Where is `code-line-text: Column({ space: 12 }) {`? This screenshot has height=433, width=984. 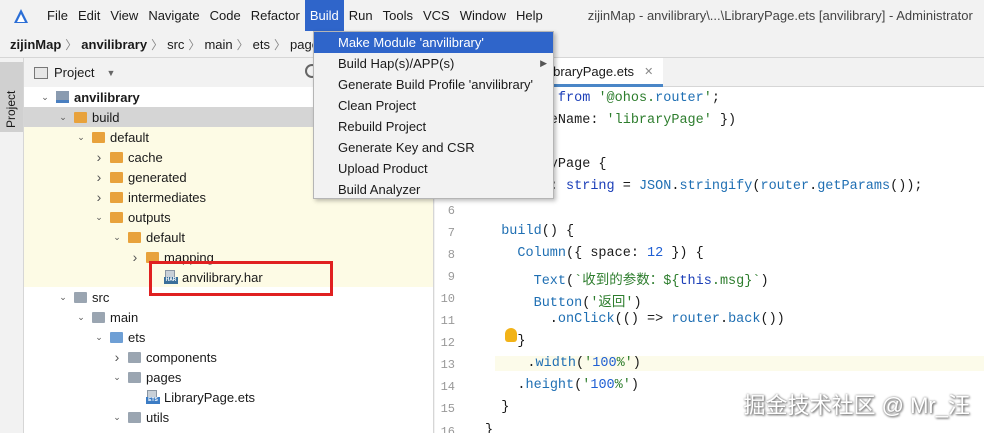 code-line-text: Column({ space: 12 }) { is located at coordinates (610, 253).